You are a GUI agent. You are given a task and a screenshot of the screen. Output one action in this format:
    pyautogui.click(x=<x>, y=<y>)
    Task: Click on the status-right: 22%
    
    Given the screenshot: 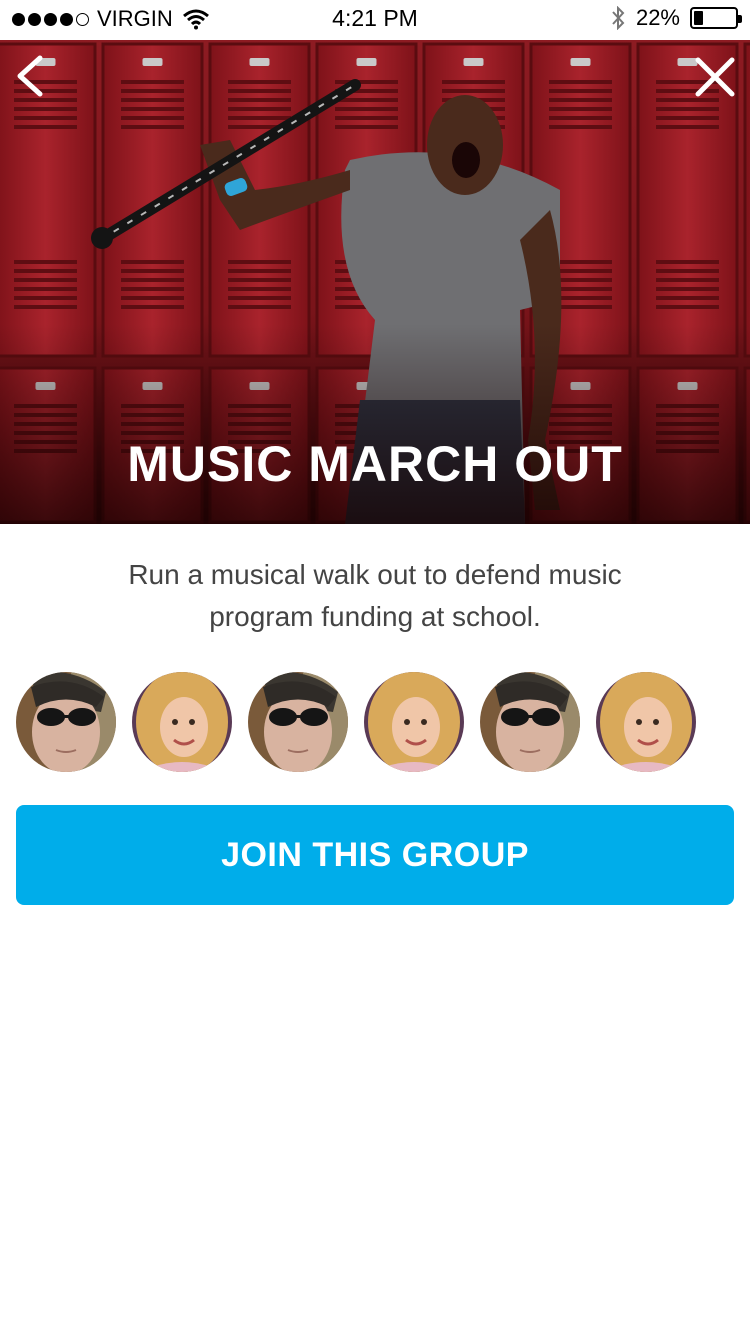 What is the action you would take?
    pyautogui.click(x=676, y=18)
    